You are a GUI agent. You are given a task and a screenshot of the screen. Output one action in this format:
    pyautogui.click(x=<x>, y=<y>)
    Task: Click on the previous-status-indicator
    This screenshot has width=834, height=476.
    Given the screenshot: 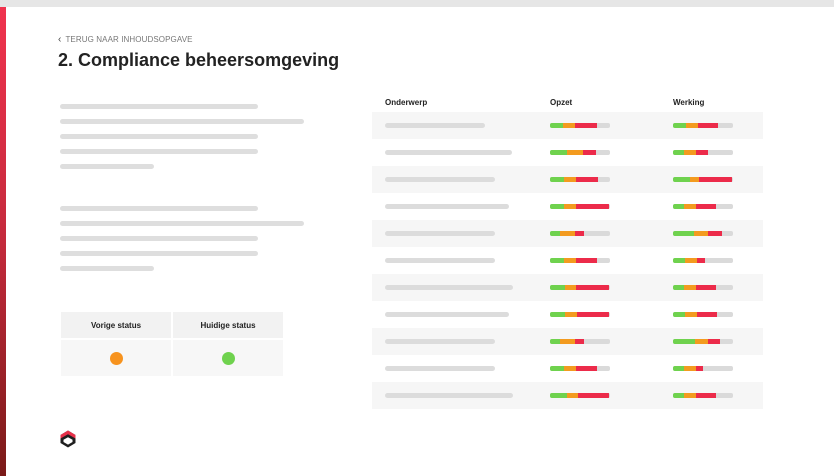 What is the action you would take?
    pyautogui.click(x=116, y=358)
    